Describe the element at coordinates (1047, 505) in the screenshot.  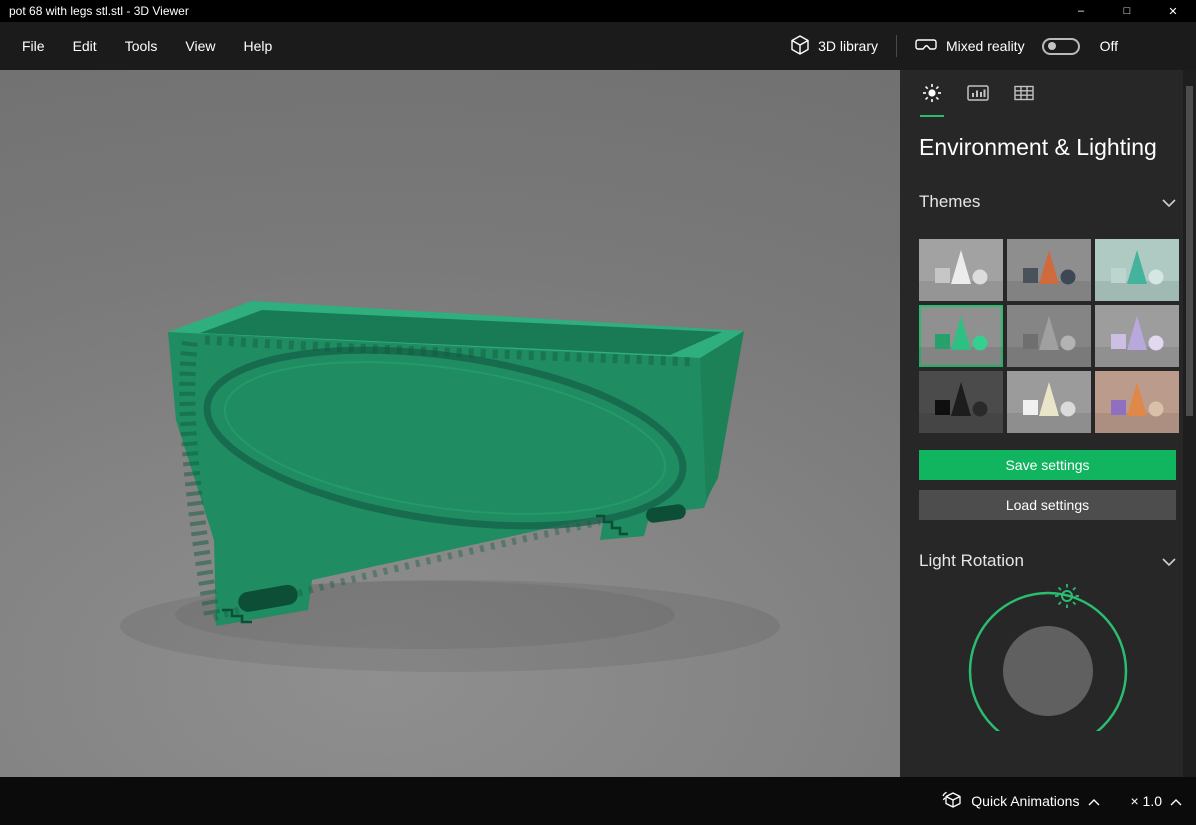
I see `load-settings-button: Load settings` at that location.